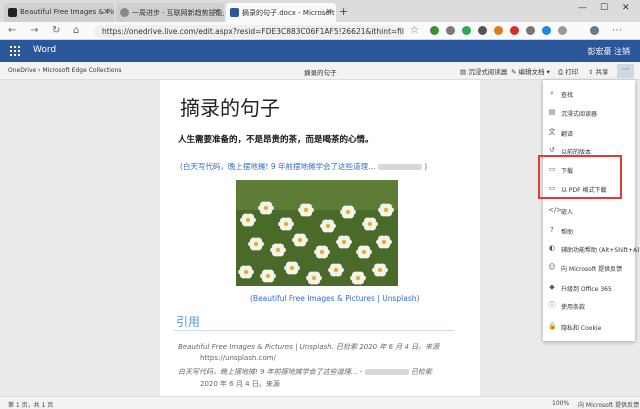 The height and width of the screenshot is (409, 640). I want to click on reading-mode-button: ▤ 沉浸式阅读器, so click(483, 71).